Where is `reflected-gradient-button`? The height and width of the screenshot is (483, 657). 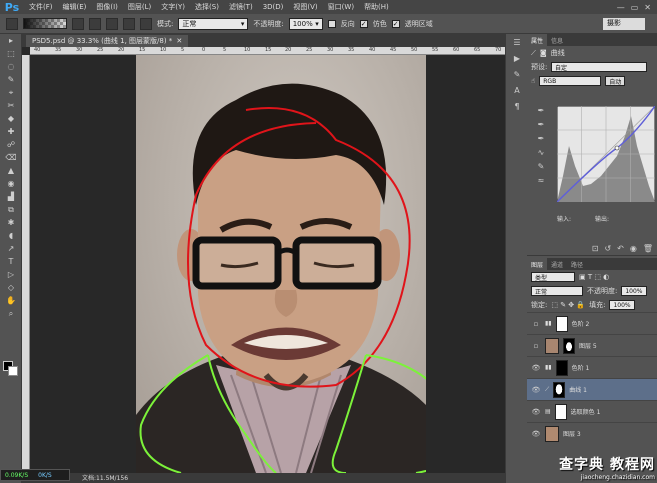 reflected-gradient-button is located at coordinates (129, 23).